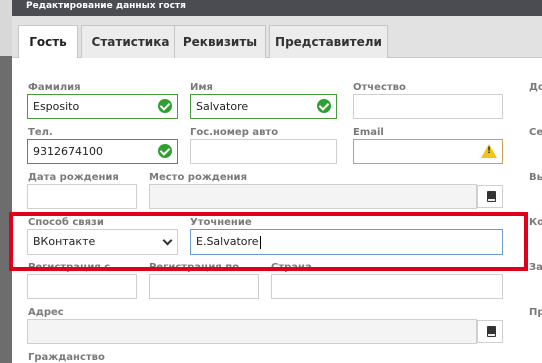 The image size is (542, 363). What do you see at coordinates (130, 41) in the screenshot?
I see `tab-statistics: Статистика` at bounding box center [130, 41].